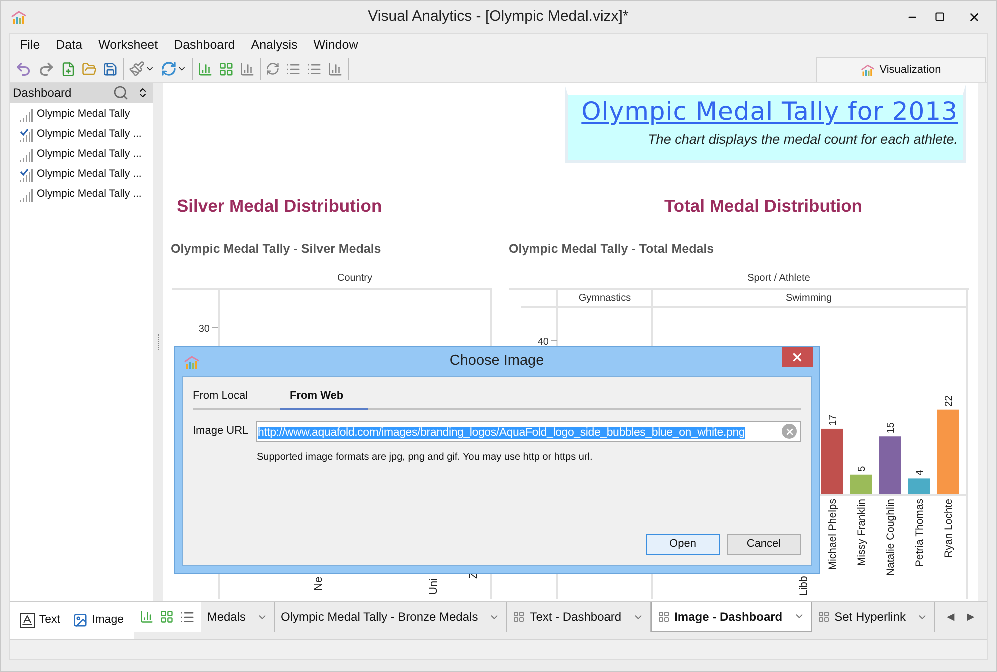 The height and width of the screenshot is (672, 997). Describe the element at coordinates (920, 533) in the screenshot. I see `axis-label: Petria Thomas` at that location.